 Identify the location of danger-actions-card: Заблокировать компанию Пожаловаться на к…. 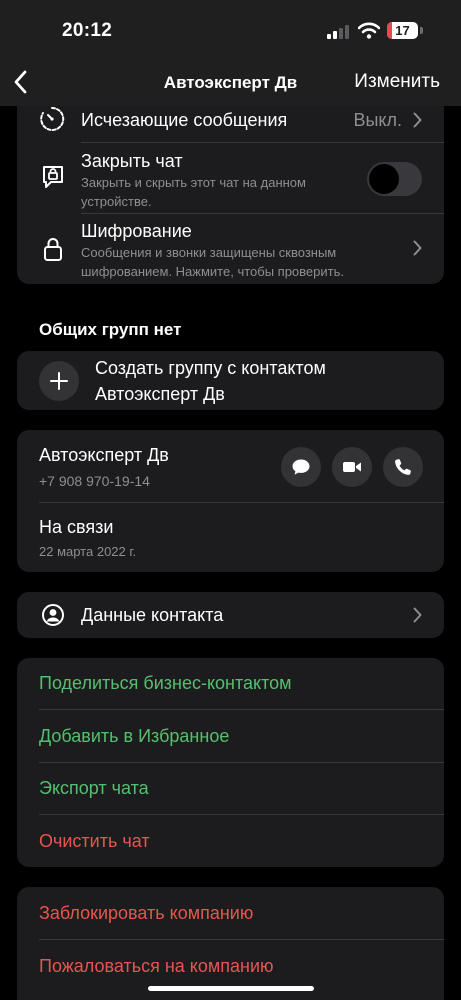
(230, 943).